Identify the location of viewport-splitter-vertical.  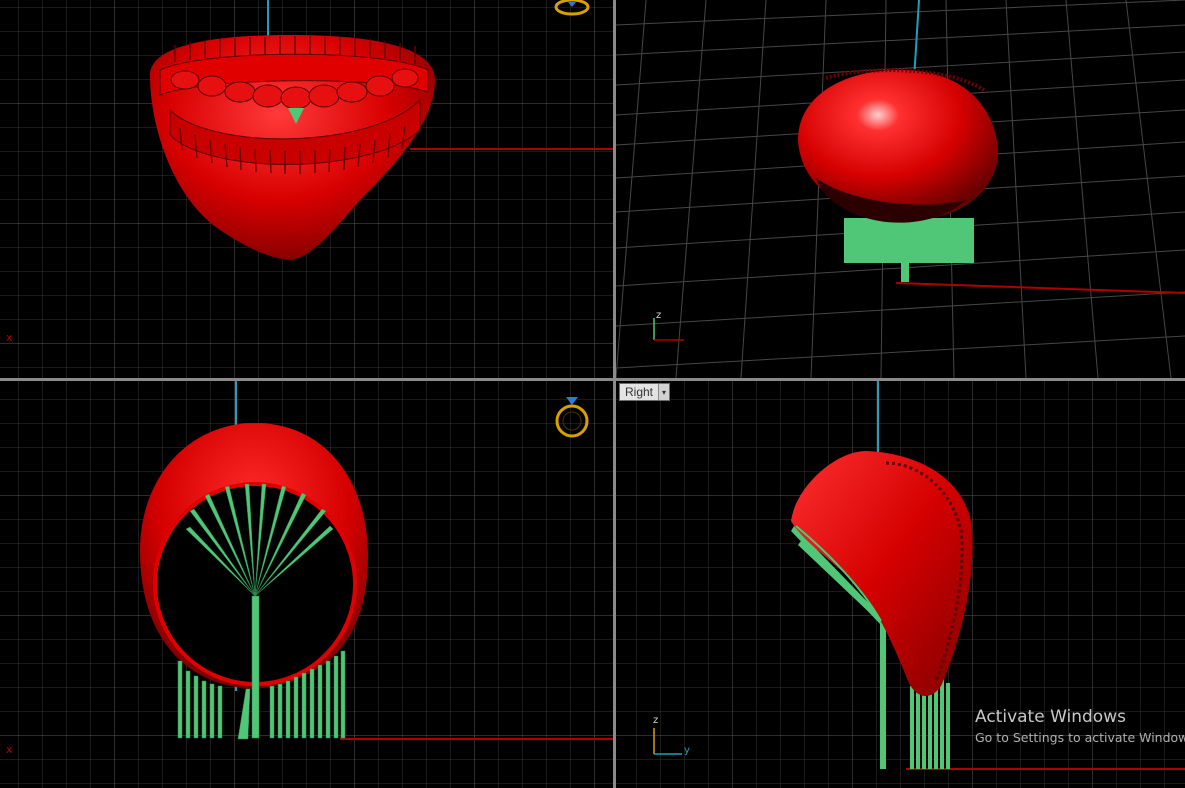
(614, 394).